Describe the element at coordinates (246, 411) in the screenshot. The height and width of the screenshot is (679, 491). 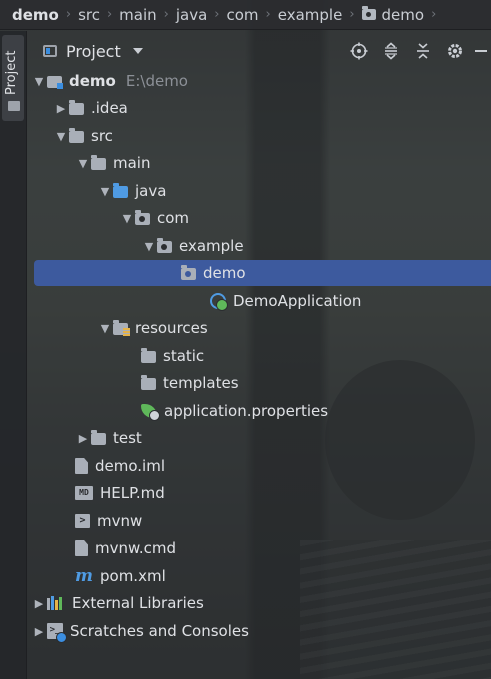
I see `tree-node-label: application.properties` at that location.